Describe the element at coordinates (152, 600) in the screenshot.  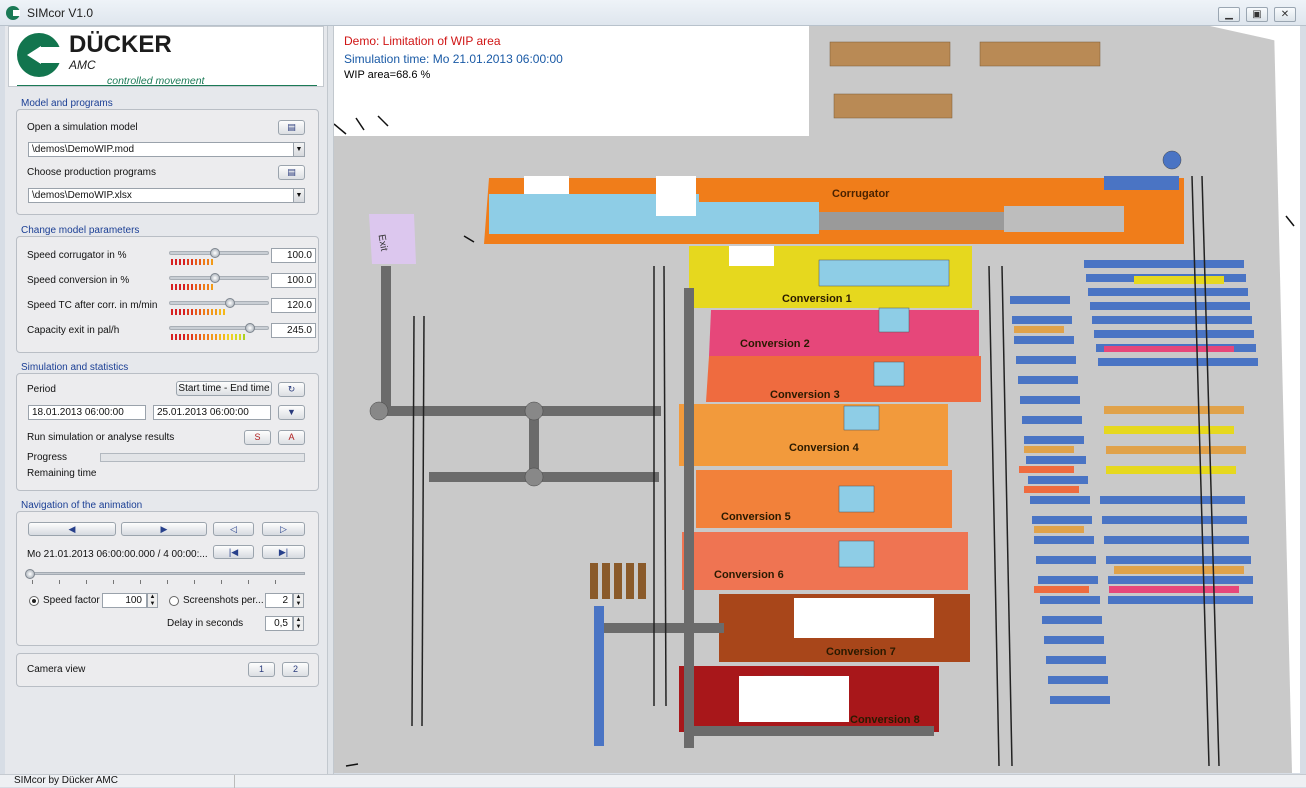
I see `speed-factor-spinner: ▲ ▼` at that location.